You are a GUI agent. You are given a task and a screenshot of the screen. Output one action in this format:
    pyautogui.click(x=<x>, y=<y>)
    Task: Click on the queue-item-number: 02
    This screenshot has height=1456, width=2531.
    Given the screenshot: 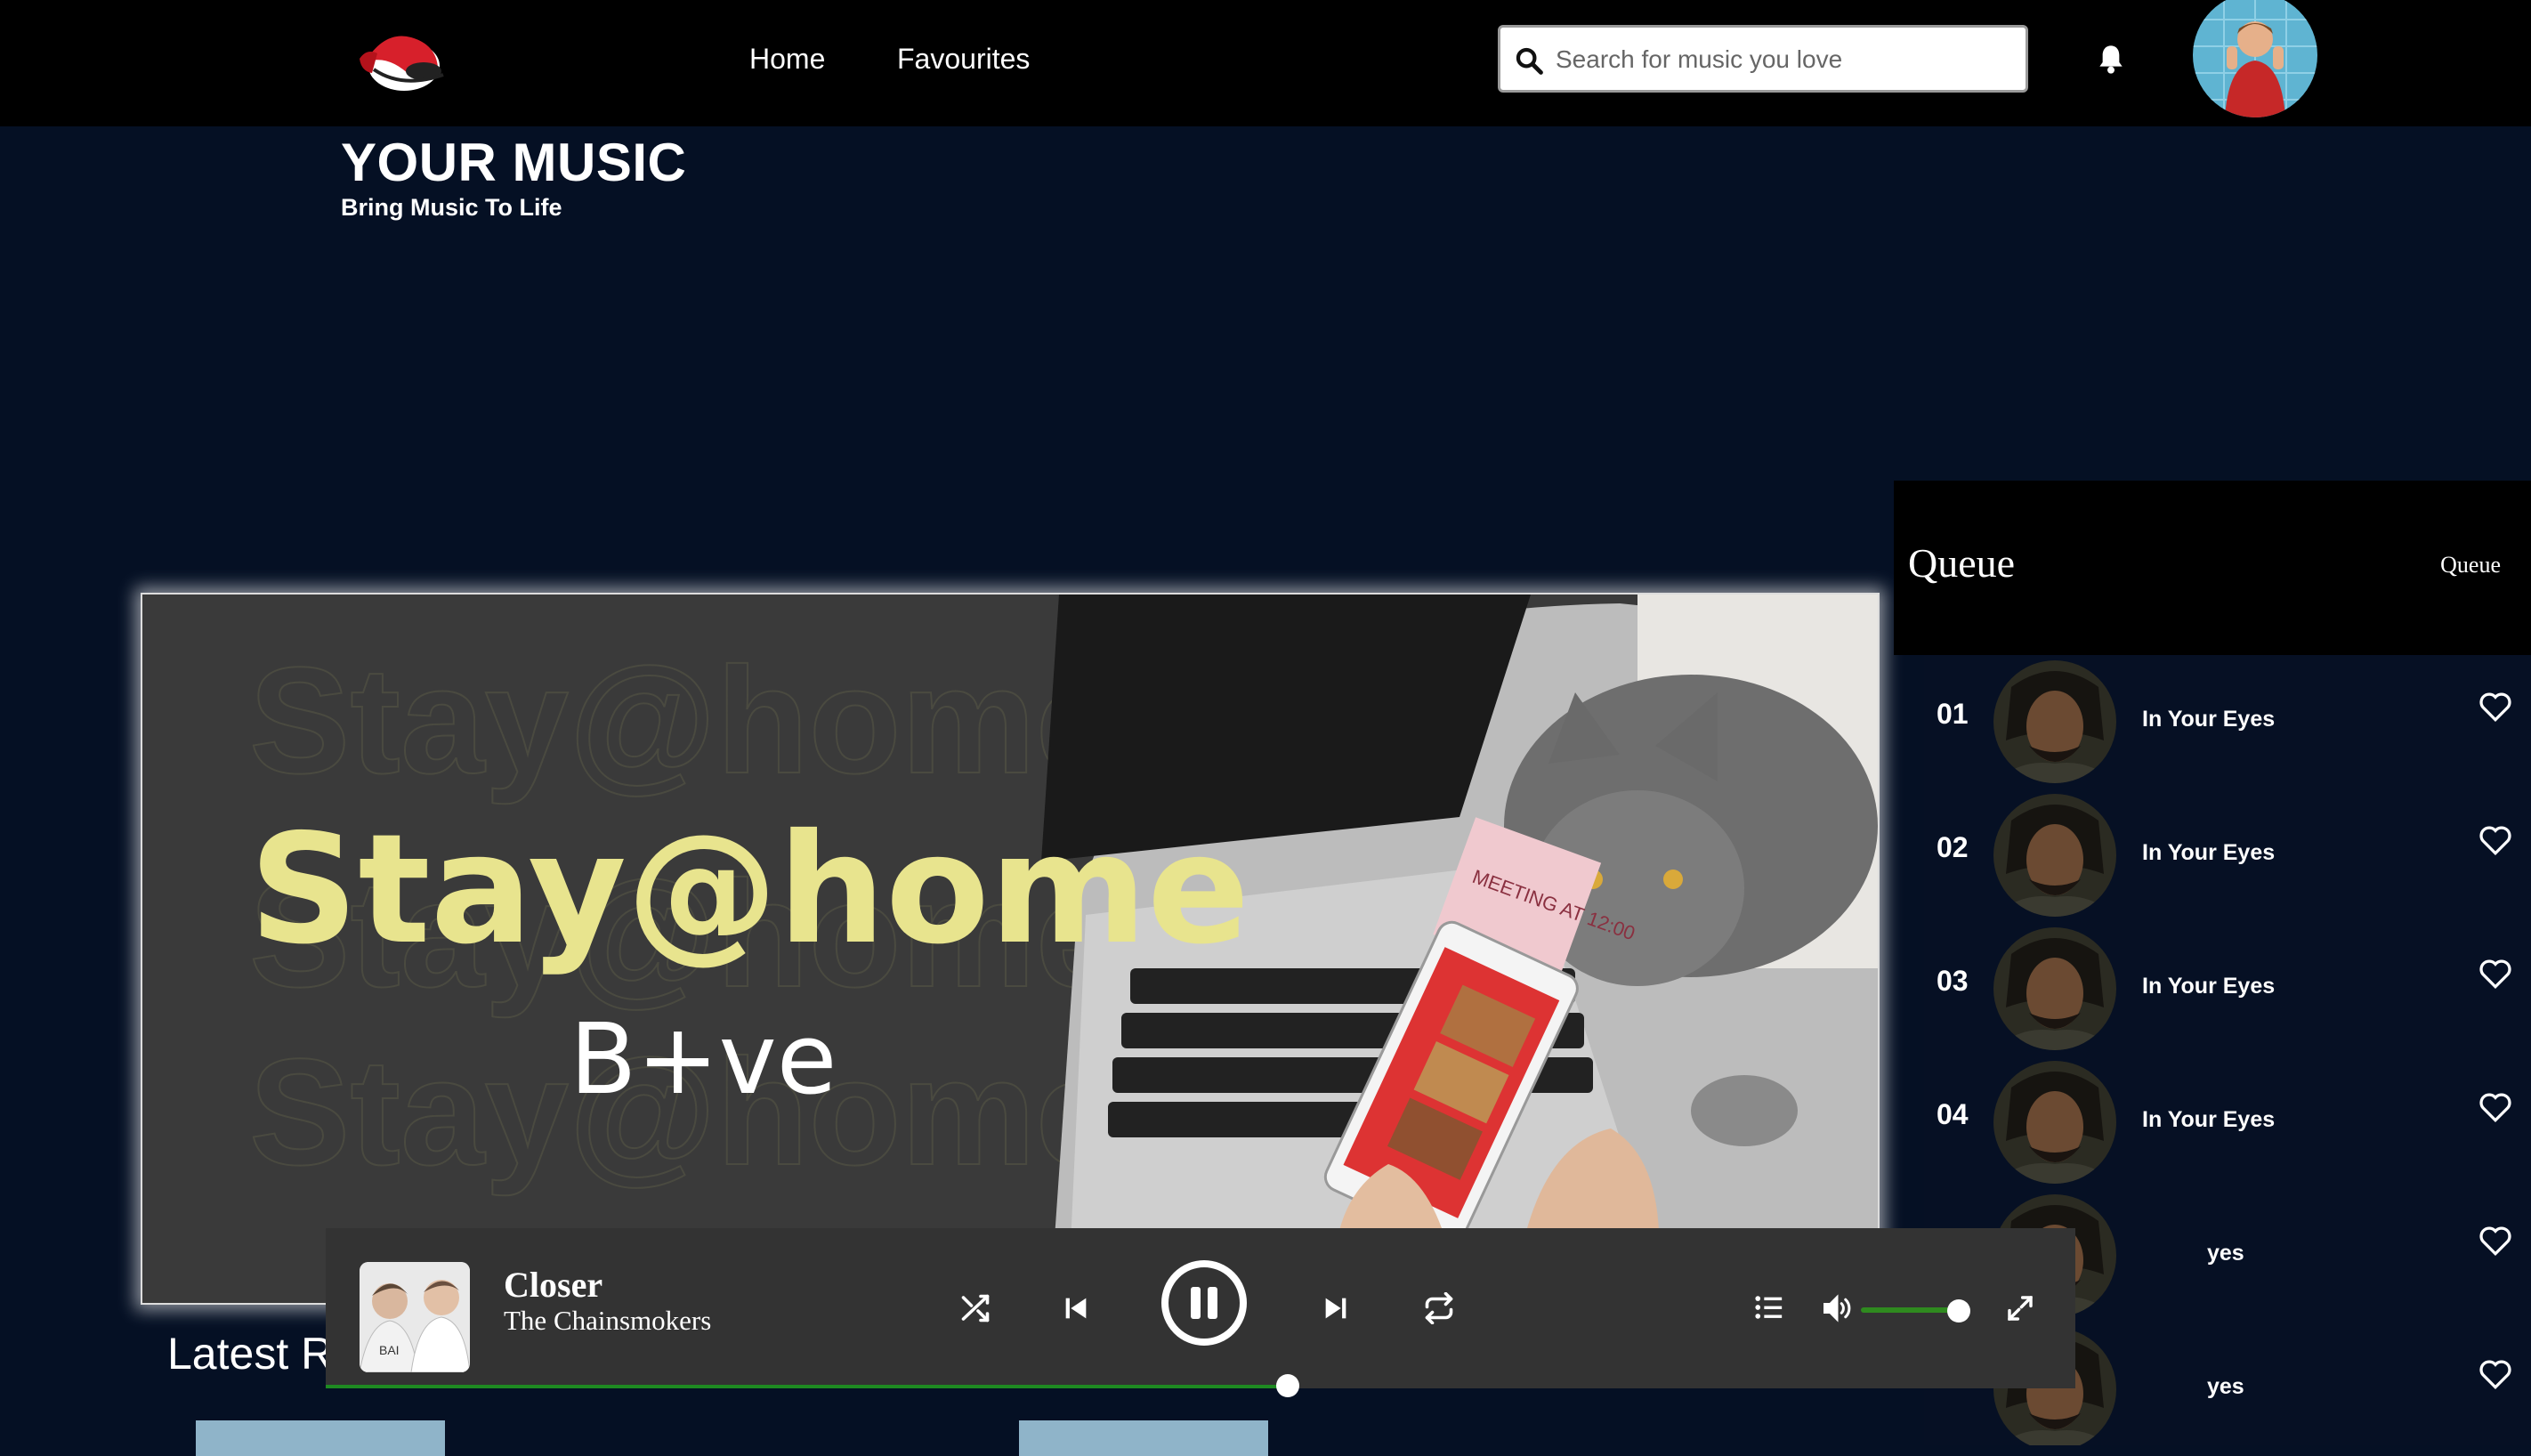 What is the action you would take?
    pyautogui.click(x=1953, y=847)
    